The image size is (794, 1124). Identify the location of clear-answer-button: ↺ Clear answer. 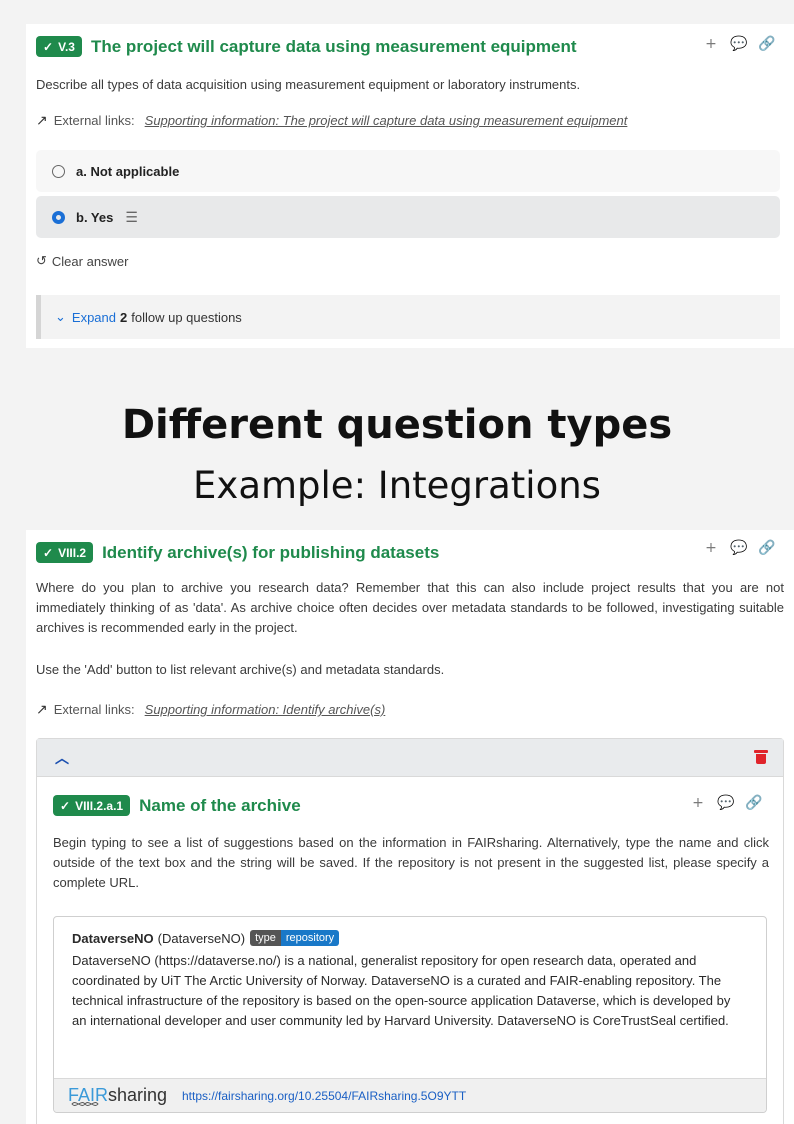
(82, 261).